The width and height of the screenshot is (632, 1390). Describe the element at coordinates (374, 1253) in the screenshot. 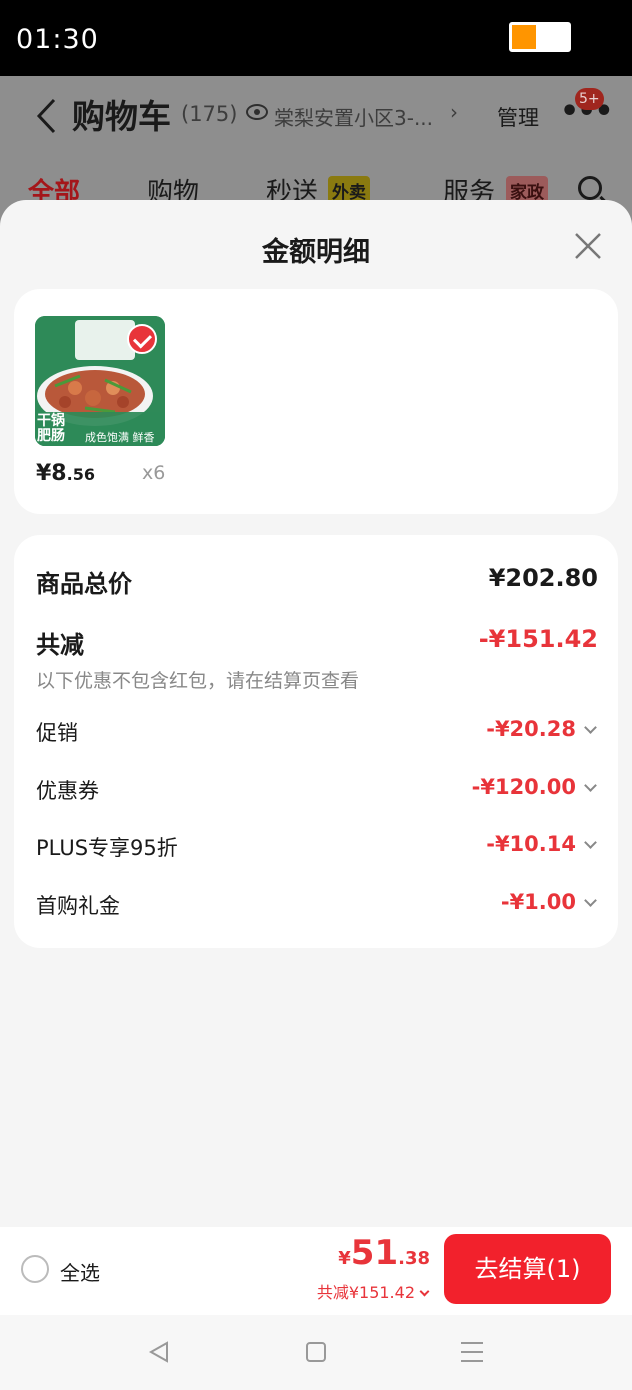

I see `total-payable-int: 51` at that location.